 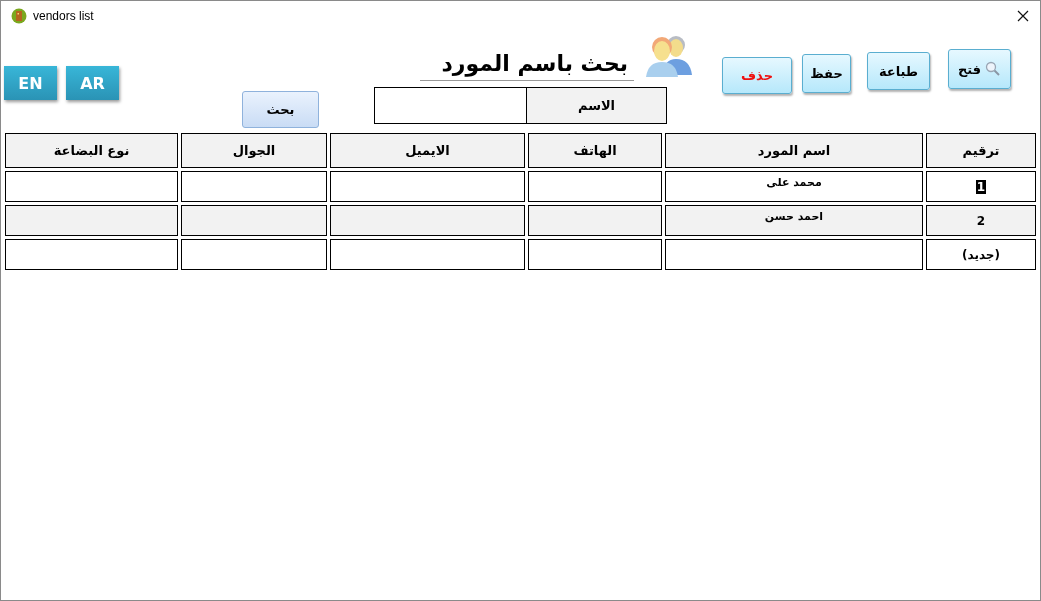 I want to click on action-button: طباعة, so click(x=898, y=71).